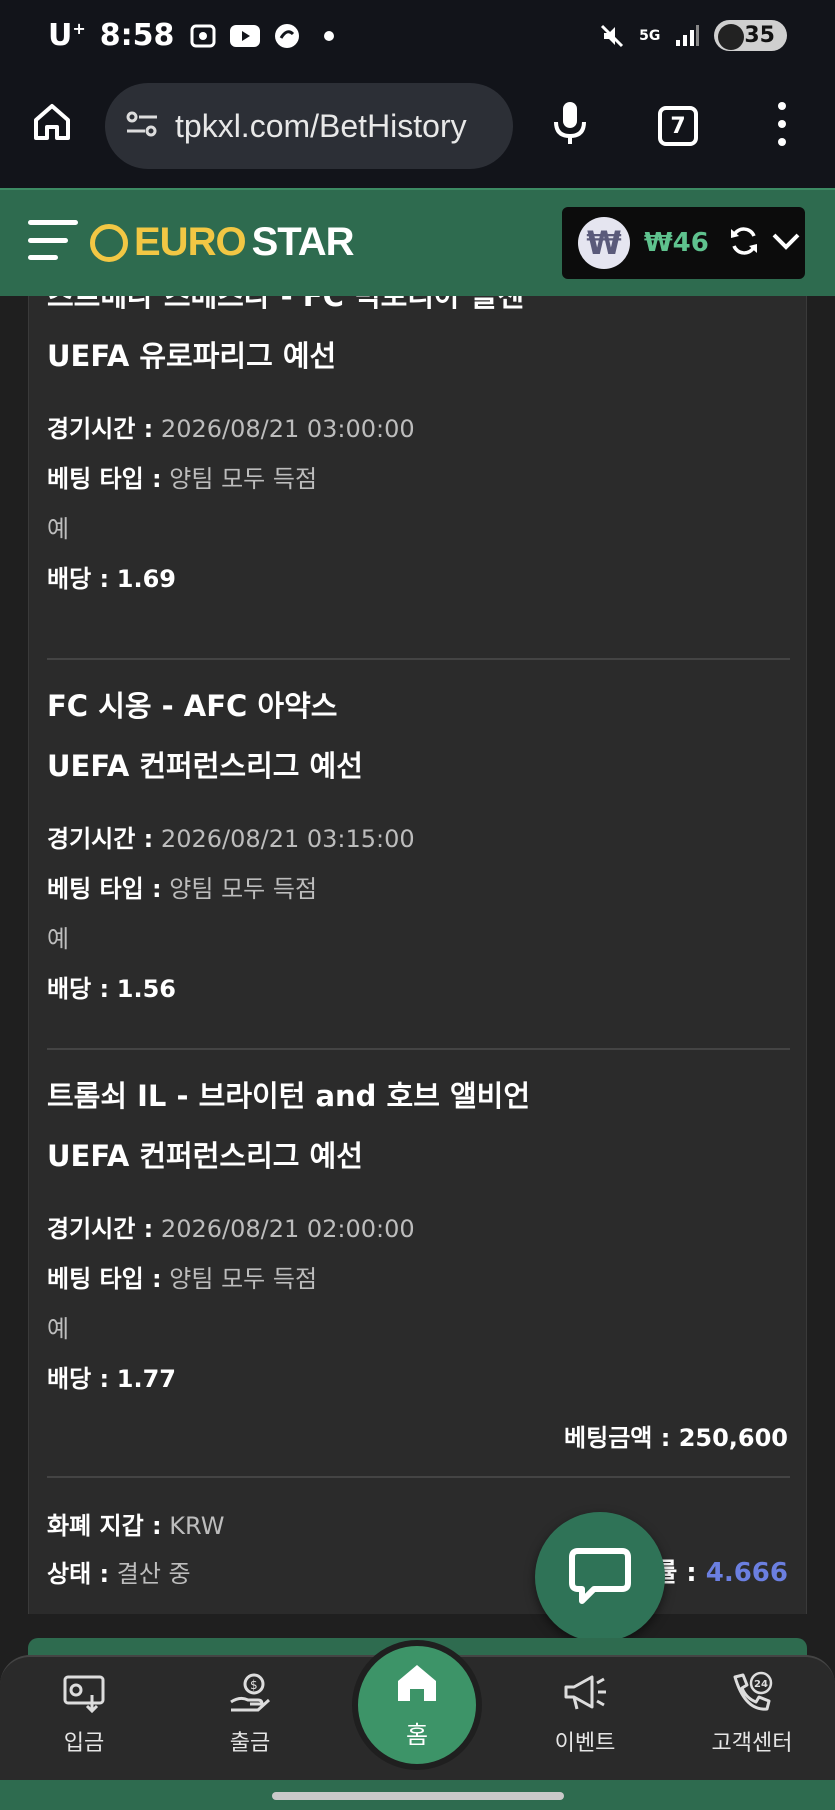  I want to click on odds-row: 배당 : 1.56, so click(111, 989).